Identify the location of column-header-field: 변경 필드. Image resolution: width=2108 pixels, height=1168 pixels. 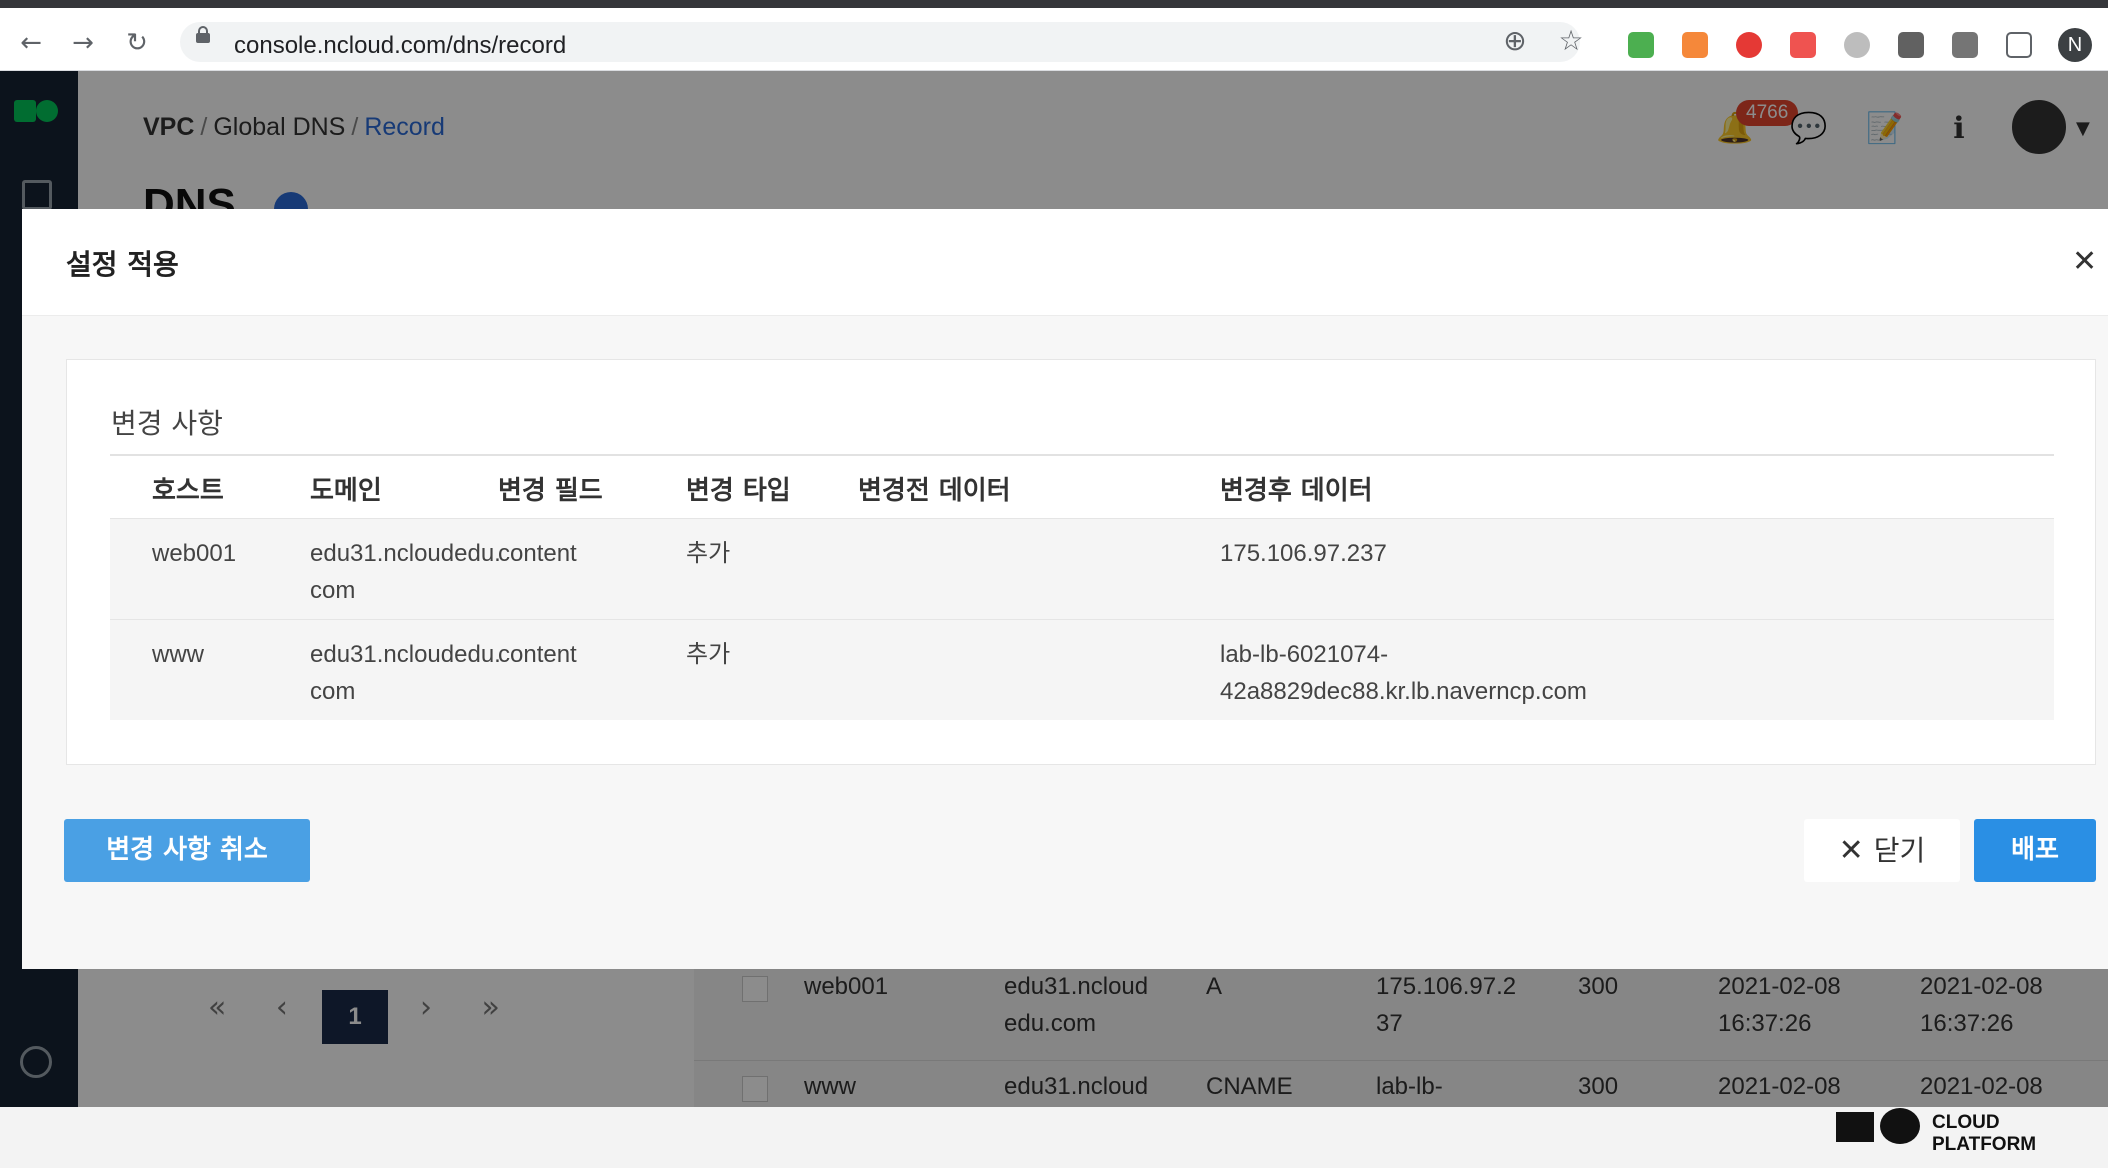
(550, 491).